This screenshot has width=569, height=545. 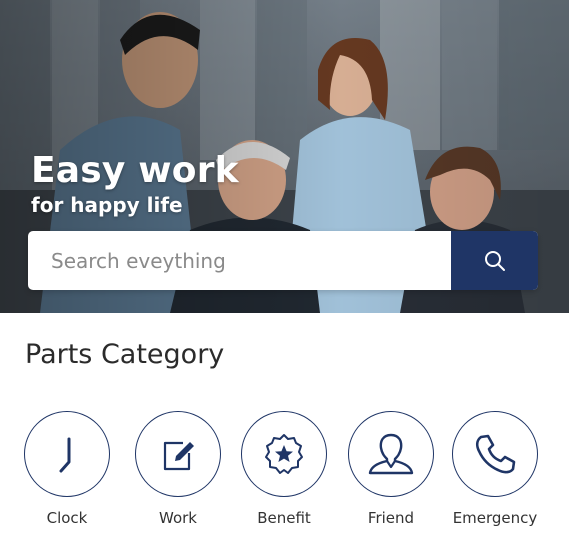 What do you see at coordinates (125, 354) in the screenshot?
I see `section-title: Parts Category` at bounding box center [125, 354].